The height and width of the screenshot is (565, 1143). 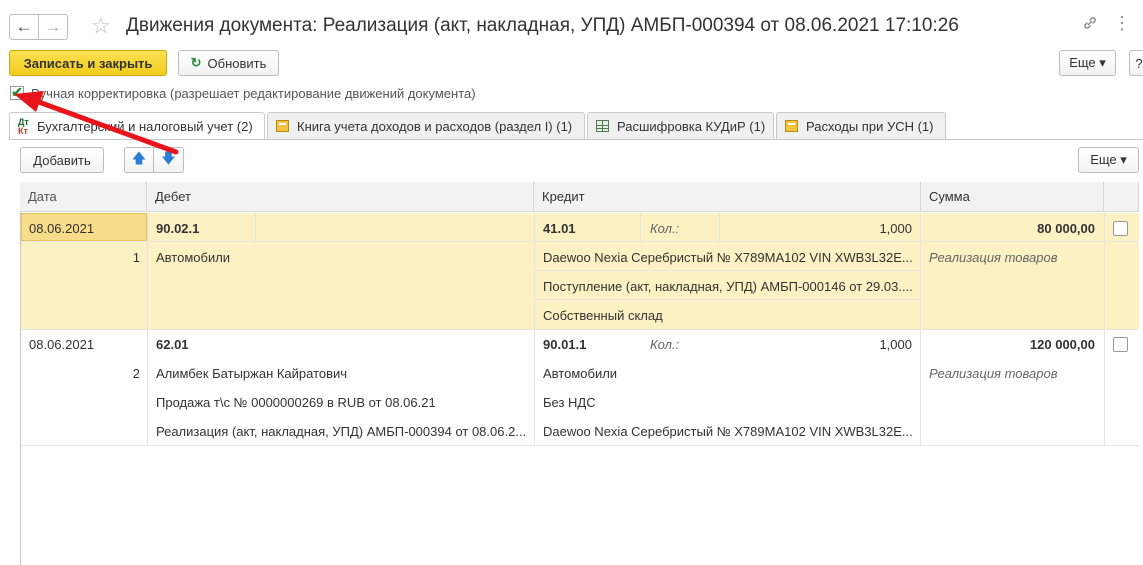 I want to click on kredit-account: 90.01.1, so click(x=565, y=344).